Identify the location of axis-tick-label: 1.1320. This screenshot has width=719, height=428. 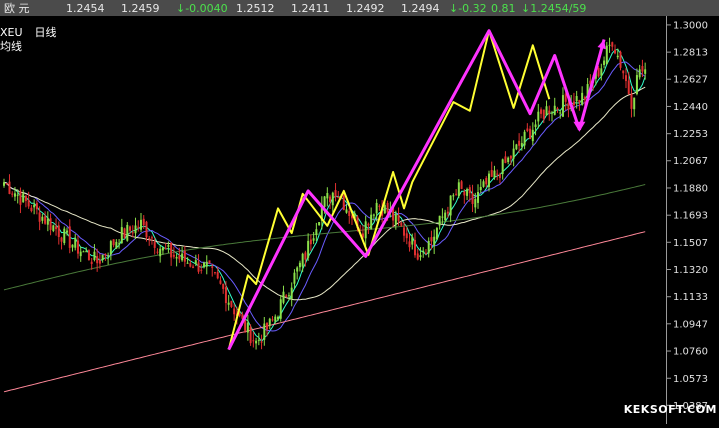
(690, 270).